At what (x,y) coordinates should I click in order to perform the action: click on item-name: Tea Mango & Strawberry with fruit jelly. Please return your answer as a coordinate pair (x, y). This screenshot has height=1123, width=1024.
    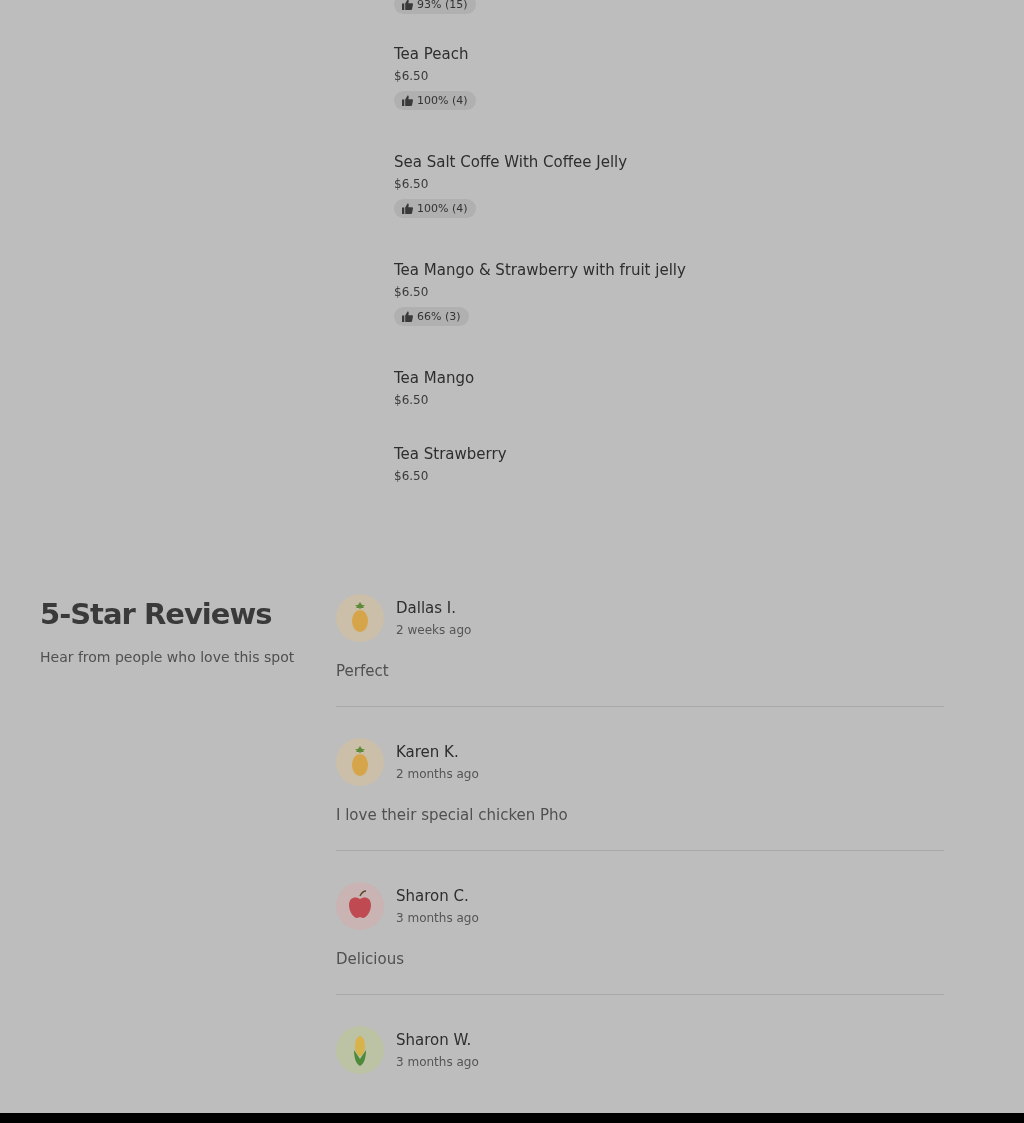
    Looking at the image, I should click on (540, 270).